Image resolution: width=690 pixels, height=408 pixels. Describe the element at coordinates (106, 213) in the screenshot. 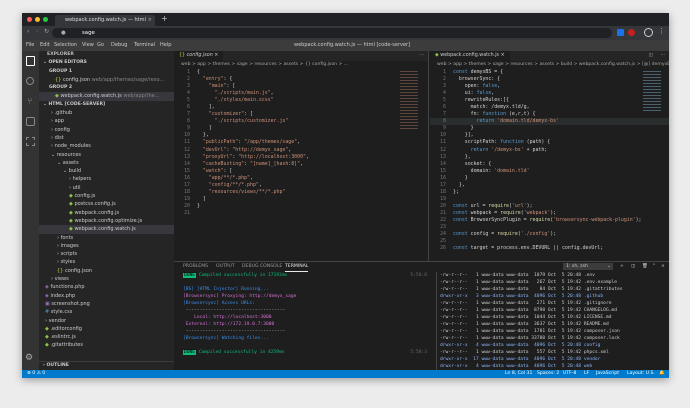

I see `file-item: ◆ webpack.config.js` at that location.